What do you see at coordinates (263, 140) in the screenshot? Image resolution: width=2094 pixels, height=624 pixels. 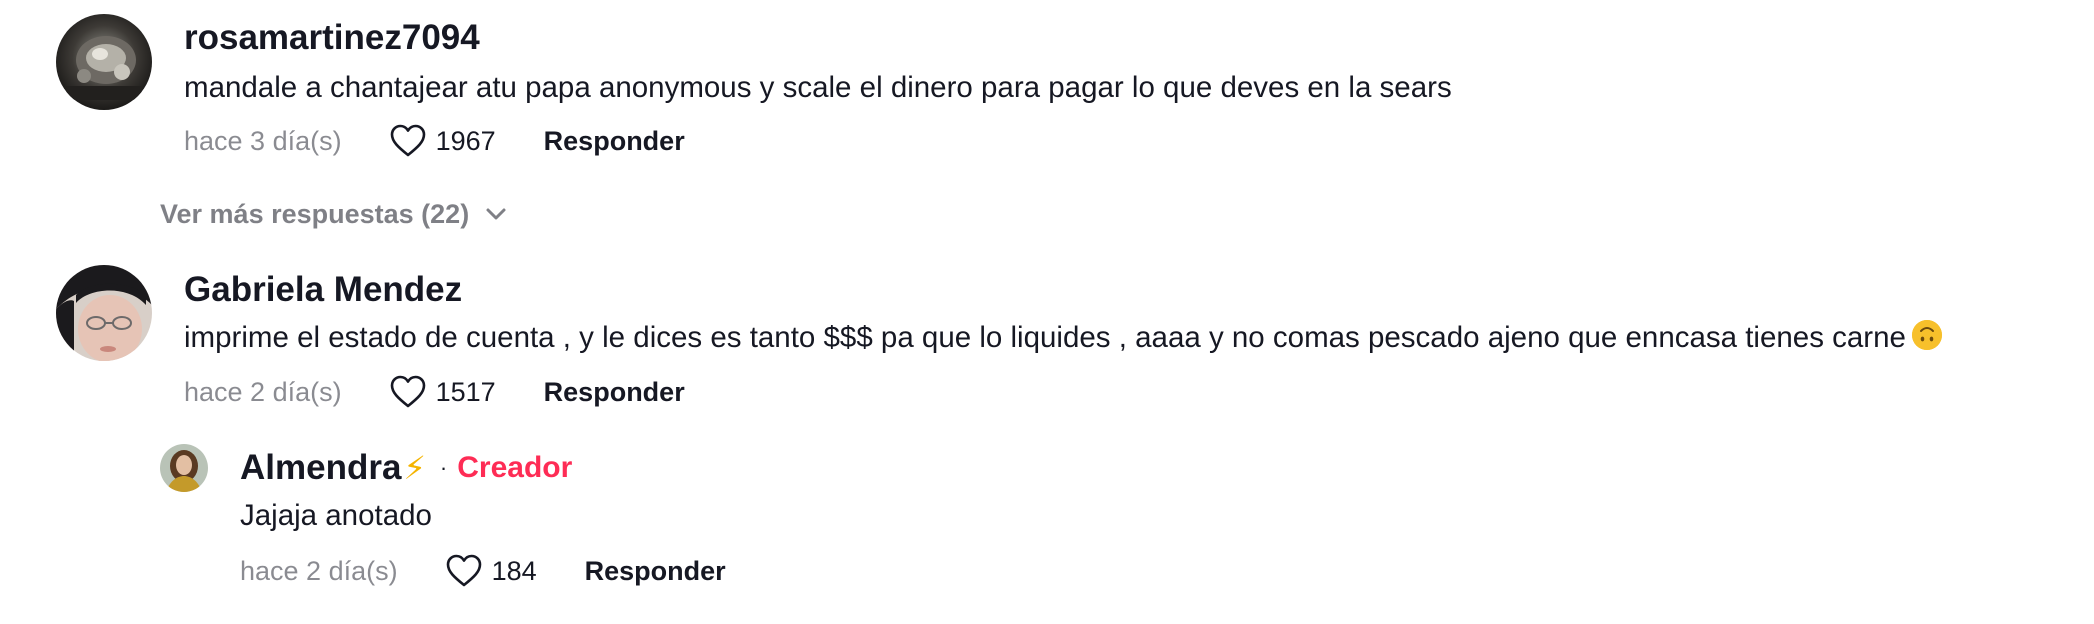 I see `comment-time: hace 3 día(s)` at bounding box center [263, 140].